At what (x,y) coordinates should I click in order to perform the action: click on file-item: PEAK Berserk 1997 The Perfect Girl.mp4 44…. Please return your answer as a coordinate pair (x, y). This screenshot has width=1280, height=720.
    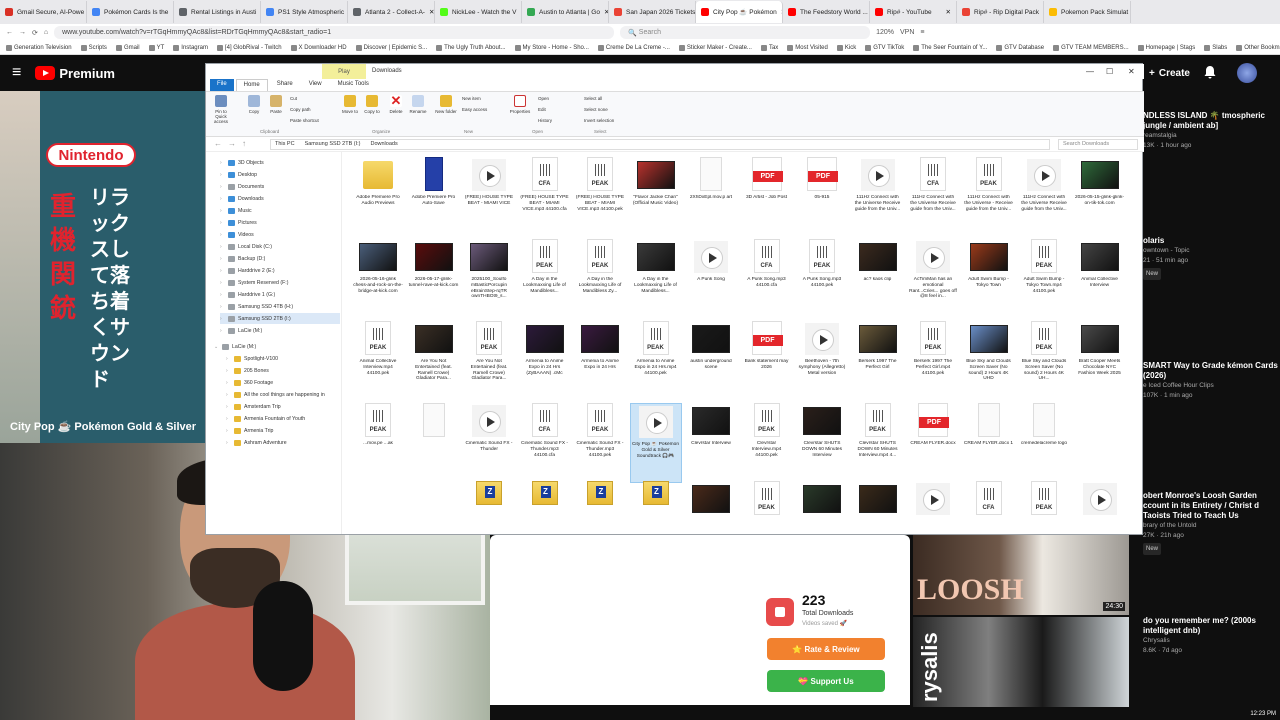
    Looking at the image, I should click on (933, 361).